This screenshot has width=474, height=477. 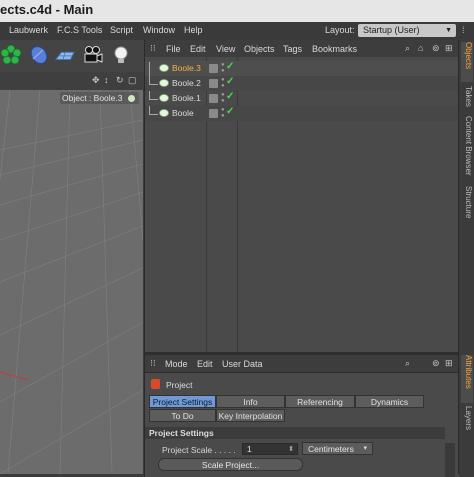 I want to click on main-toolbar, so click(x=72, y=56).